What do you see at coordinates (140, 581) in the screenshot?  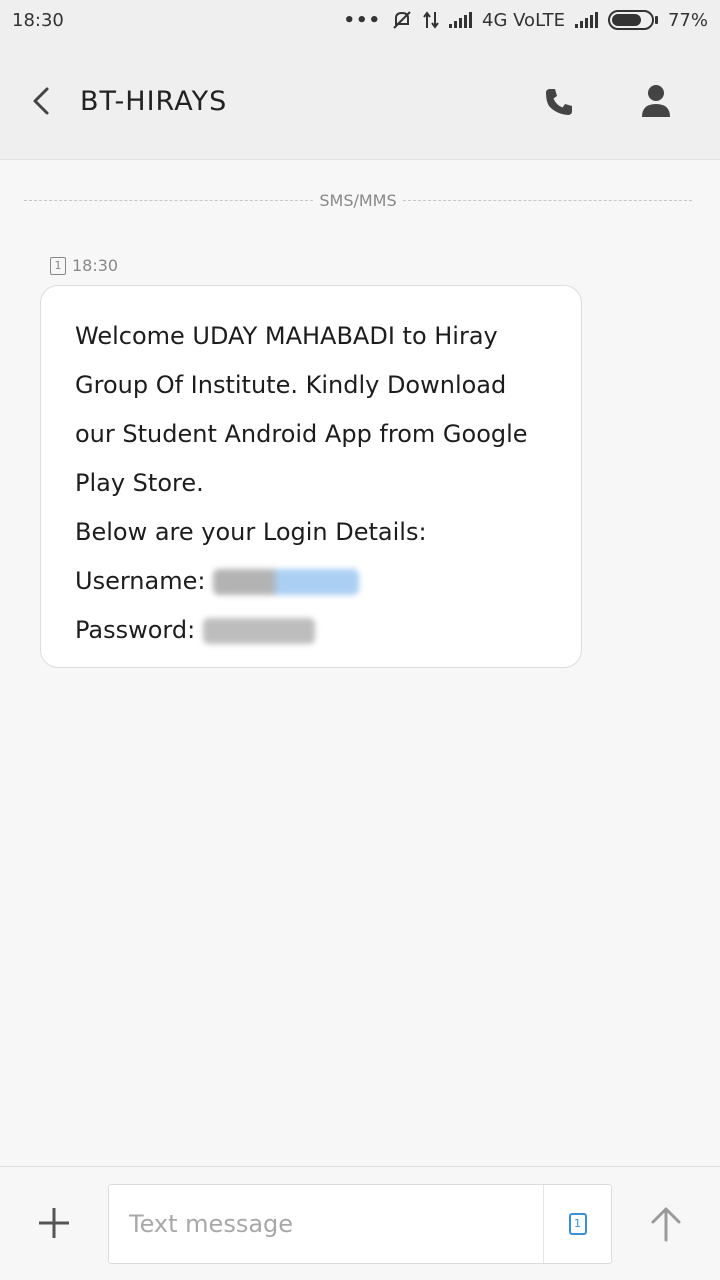 I see `username-label: Username:` at bounding box center [140, 581].